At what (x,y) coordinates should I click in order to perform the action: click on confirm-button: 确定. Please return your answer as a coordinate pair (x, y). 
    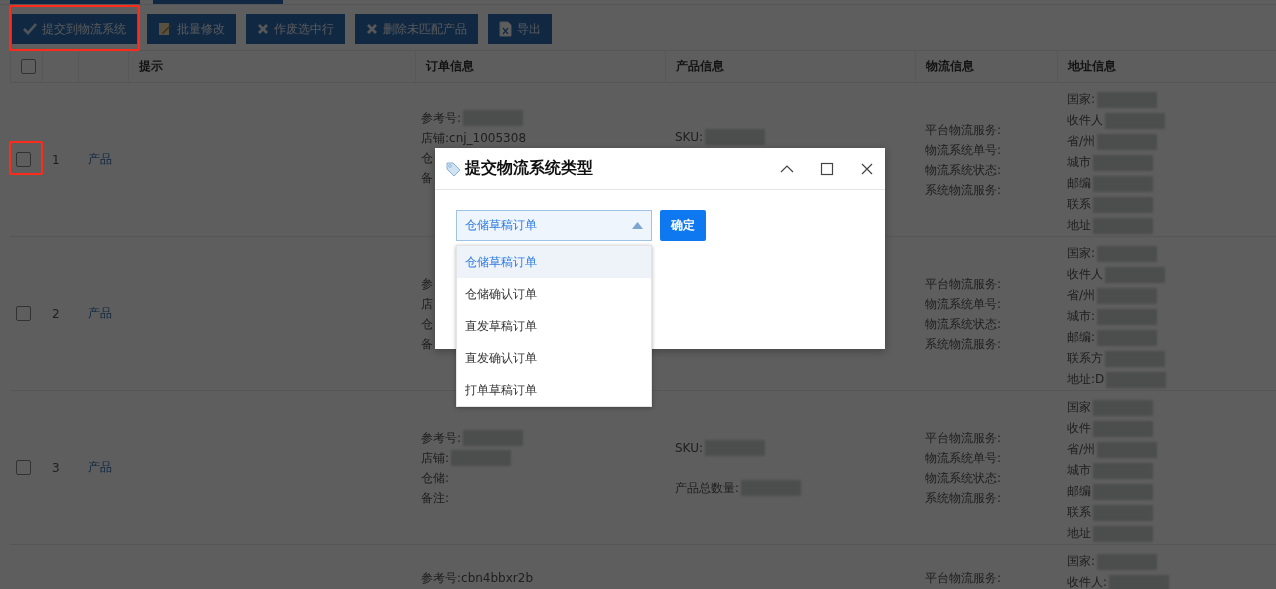
    Looking at the image, I should click on (683, 225).